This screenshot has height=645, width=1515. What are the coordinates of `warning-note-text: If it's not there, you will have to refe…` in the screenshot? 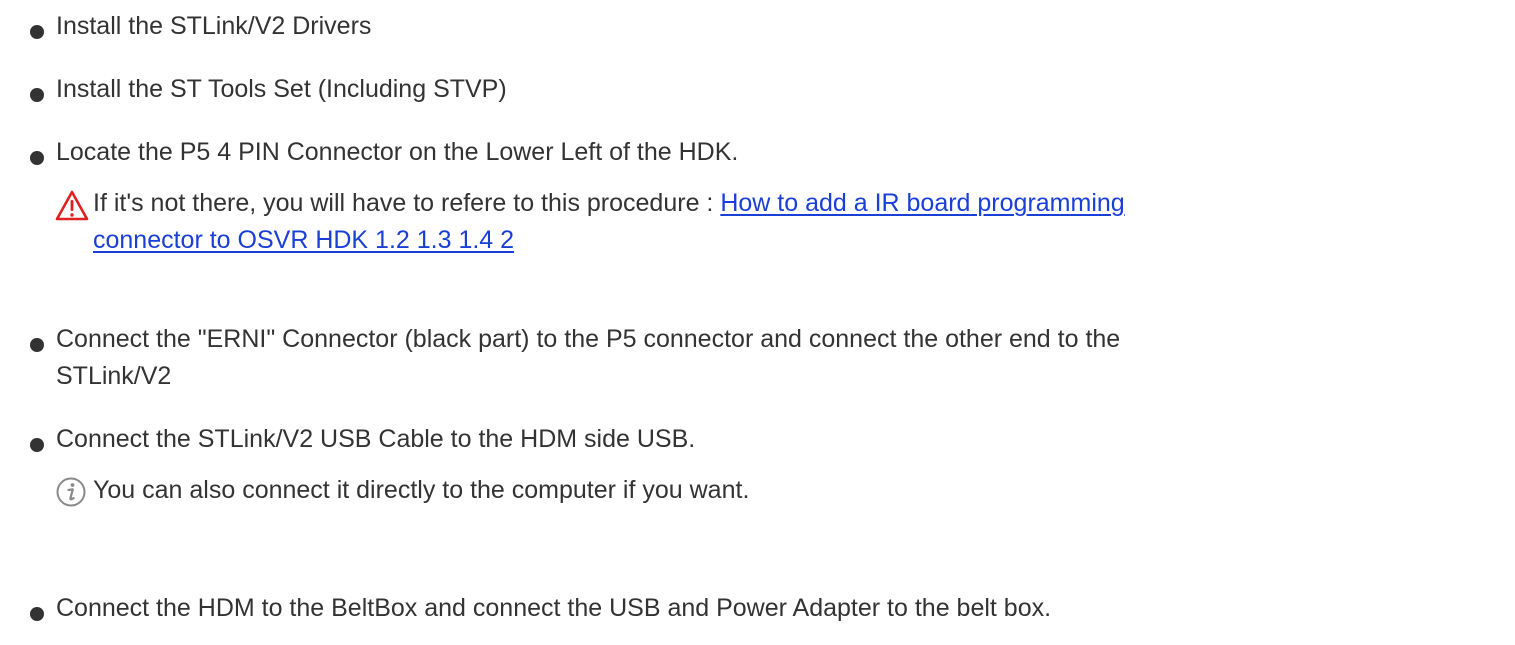 It's located at (803, 222).